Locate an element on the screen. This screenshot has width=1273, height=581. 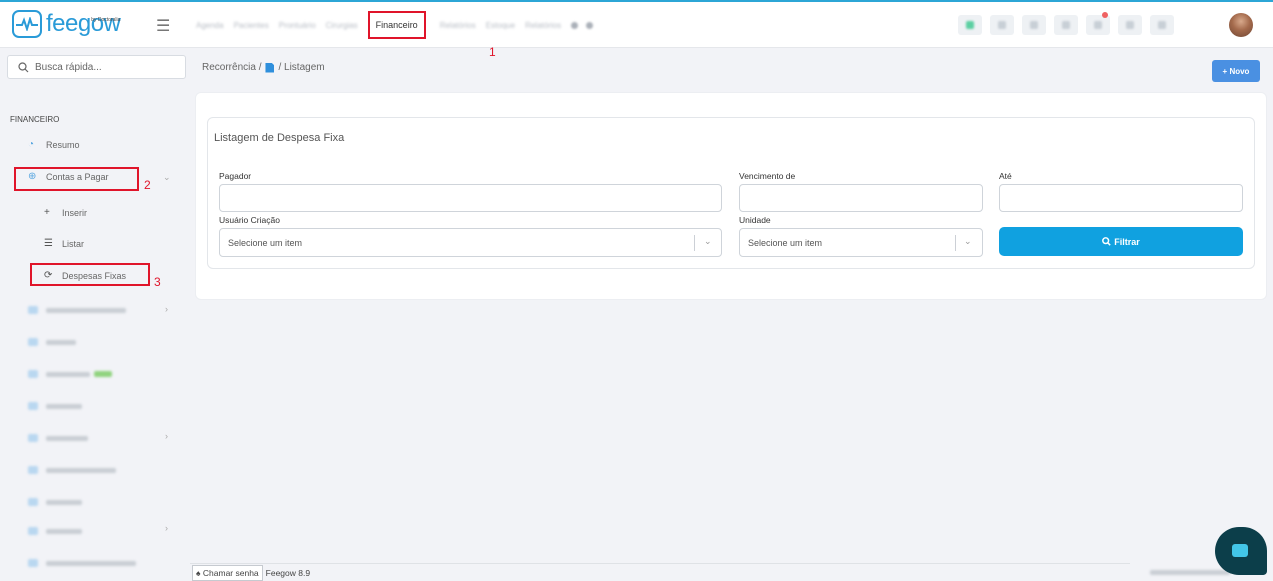
sidebar-item-label: Inserir is located at coordinates (75, 212).